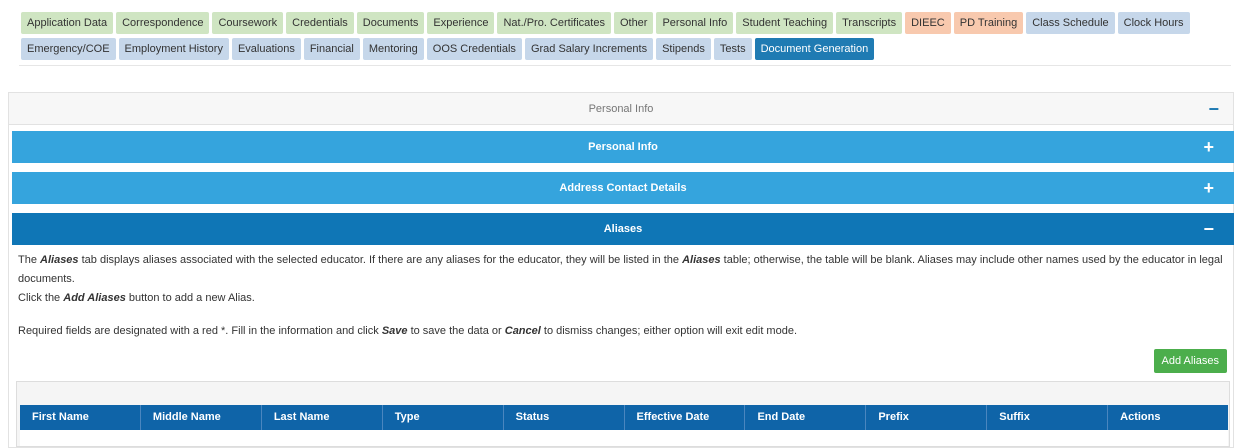 Image resolution: width=1236 pixels, height=448 pixels. Describe the element at coordinates (988, 23) in the screenshot. I see `tab-pd-training: PD Training` at that location.